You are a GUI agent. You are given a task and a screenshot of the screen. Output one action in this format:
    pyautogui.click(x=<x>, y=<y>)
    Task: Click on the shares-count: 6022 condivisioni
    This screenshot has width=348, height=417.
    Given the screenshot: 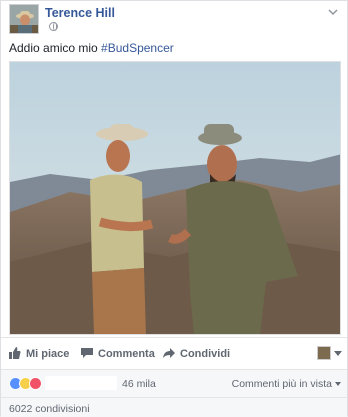 What is the action you would take?
    pyautogui.click(x=49, y=409)
    